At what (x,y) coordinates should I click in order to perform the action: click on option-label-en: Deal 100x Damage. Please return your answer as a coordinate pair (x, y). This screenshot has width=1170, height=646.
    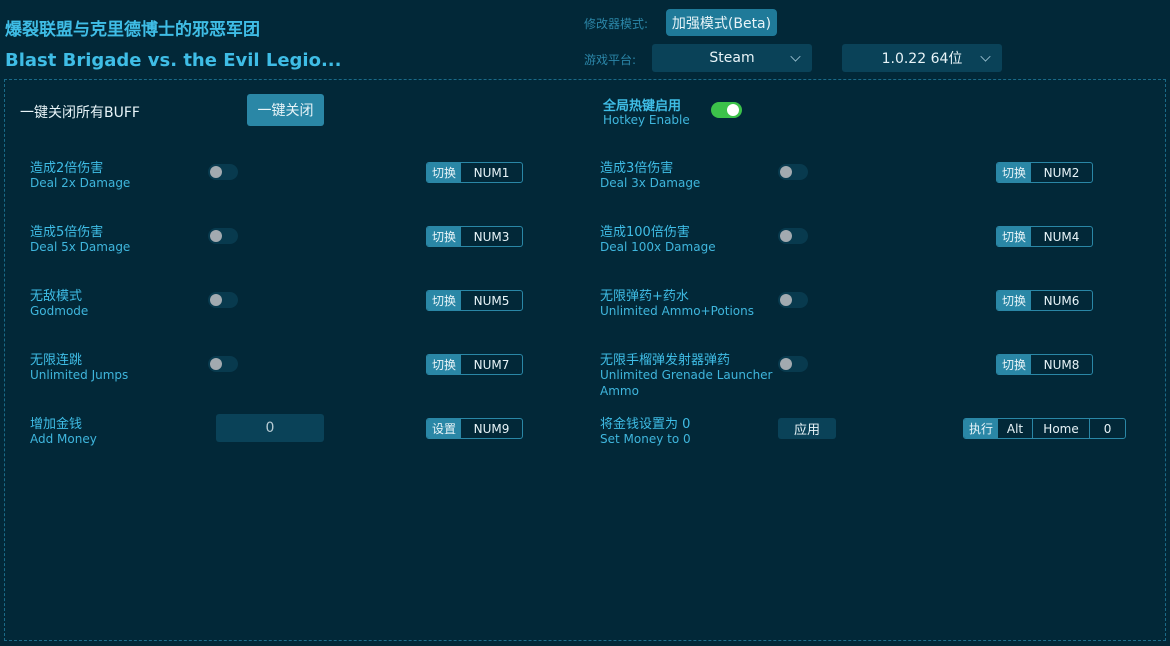
    Looking at the image, I should click on (658, 247).